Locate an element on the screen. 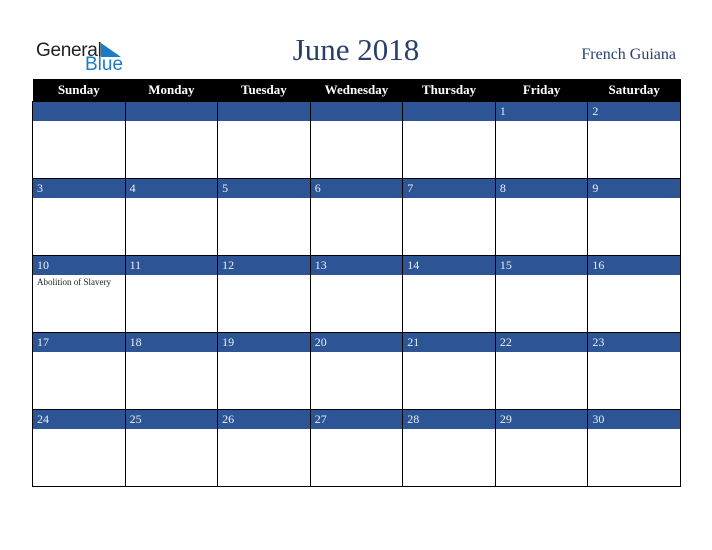  weekday-header-tuesday: Tuesday is located at coordinates (264, 90).